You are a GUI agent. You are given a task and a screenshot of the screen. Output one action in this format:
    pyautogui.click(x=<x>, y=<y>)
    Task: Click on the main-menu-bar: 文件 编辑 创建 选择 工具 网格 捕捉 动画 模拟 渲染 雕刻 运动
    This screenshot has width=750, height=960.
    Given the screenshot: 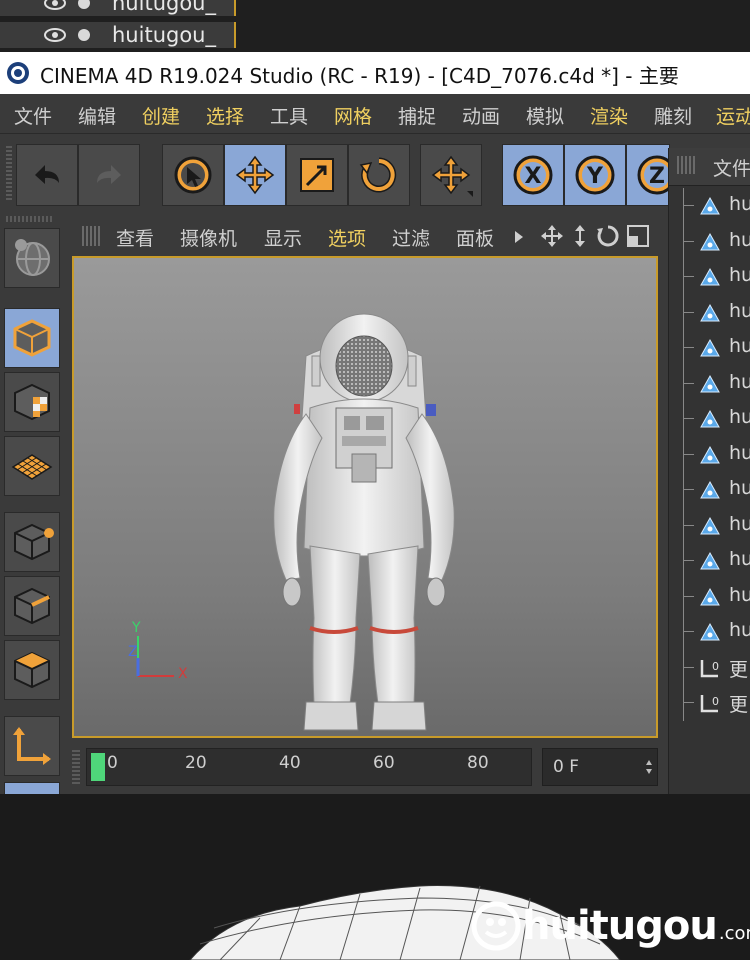 What is the action you would take?
    pyautogui.click(x=375, y=114)
    